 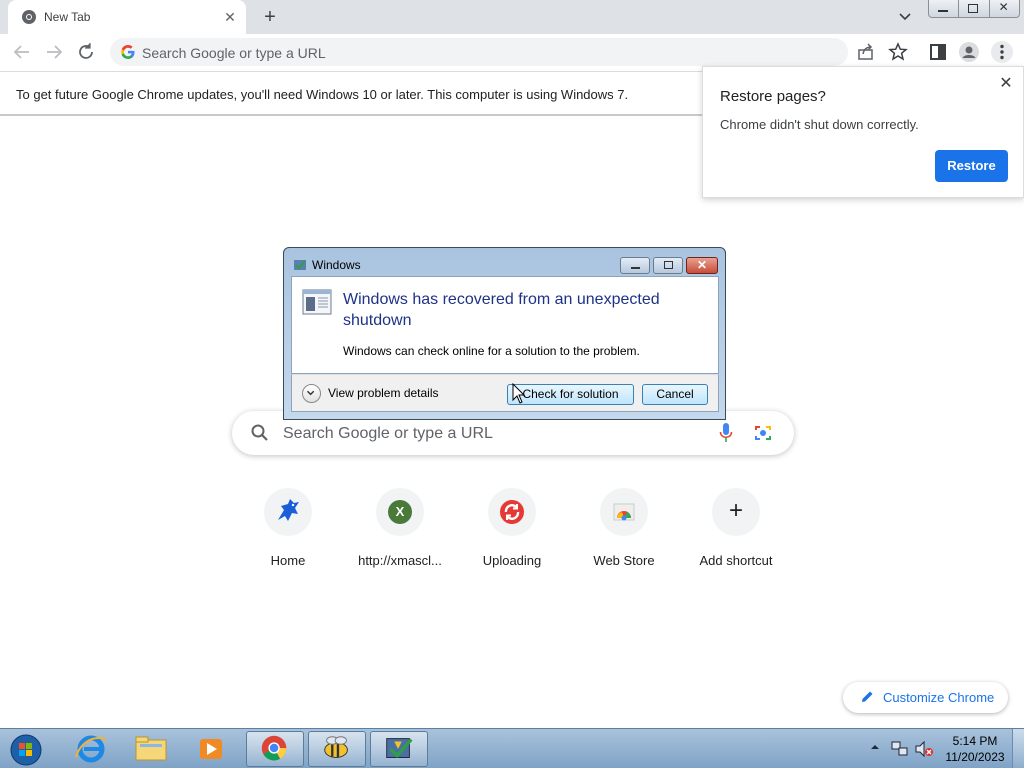 I want to click on shortcut-uploading: Uploading, so click(x=512, y=533).